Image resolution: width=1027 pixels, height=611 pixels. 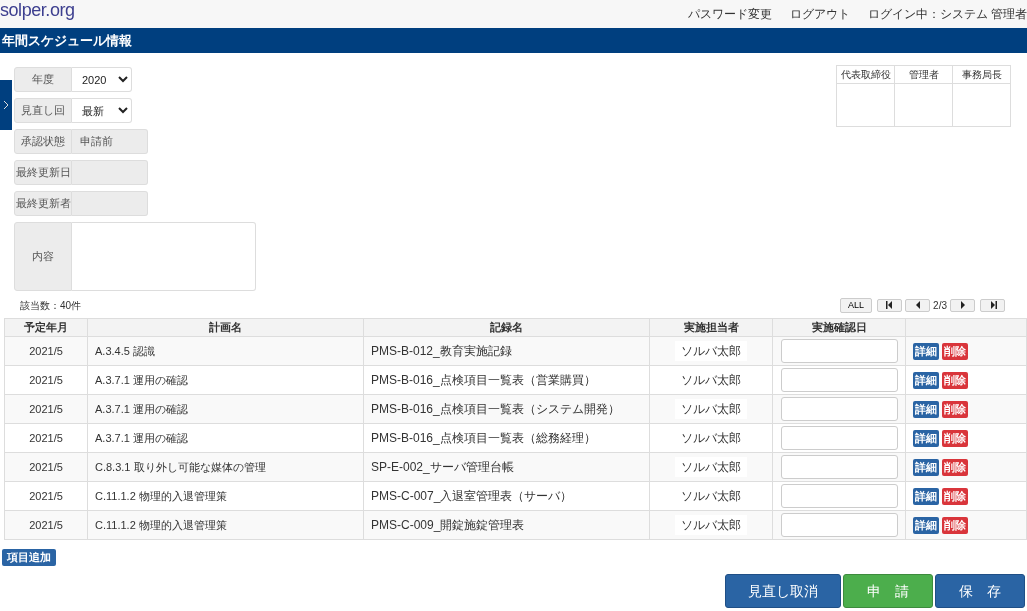 I want to click on next-page-button, so click(x=962, y=305).